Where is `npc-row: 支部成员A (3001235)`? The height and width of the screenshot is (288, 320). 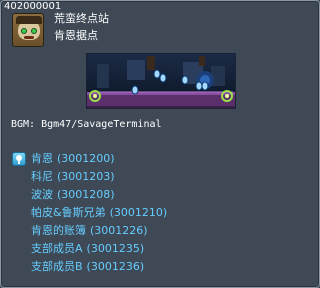
npc-row: 支部成员A (3001235) is located at coordinates (161, 250).